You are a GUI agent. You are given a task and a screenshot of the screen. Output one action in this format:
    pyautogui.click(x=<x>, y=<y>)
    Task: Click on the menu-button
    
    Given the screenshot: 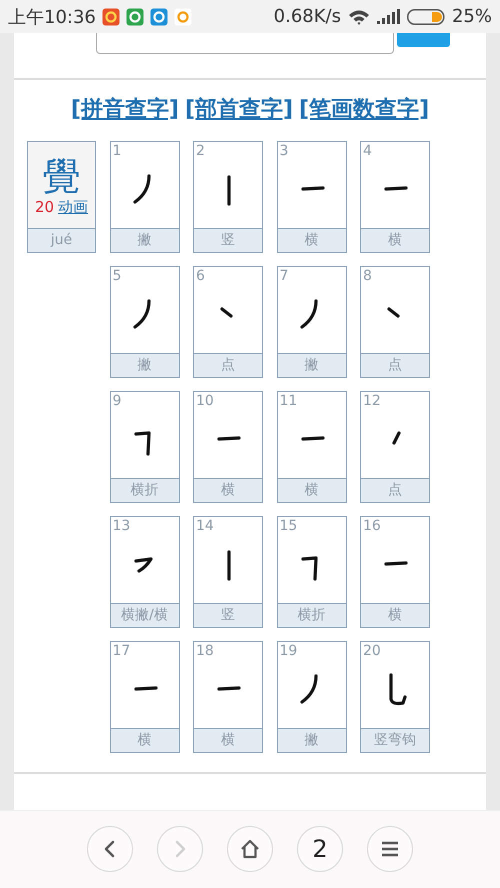 What is the action you would take?
    pyautogui.click(x=390, y=849)
    